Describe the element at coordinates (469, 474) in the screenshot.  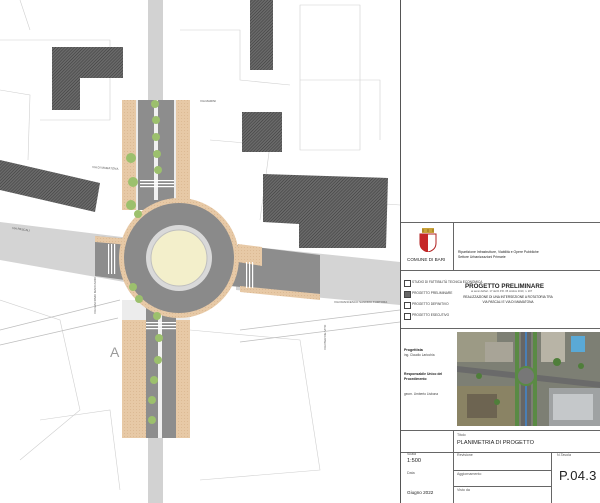
I see `update-label: Aggiornamento` at that location.